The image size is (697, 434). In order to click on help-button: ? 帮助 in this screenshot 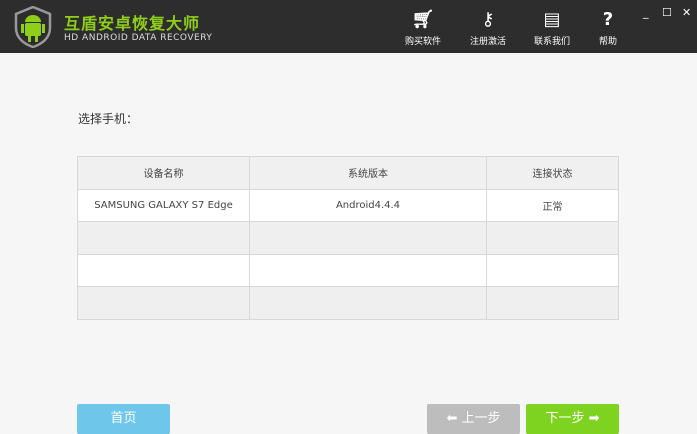, I will do `click(608, 27)`.